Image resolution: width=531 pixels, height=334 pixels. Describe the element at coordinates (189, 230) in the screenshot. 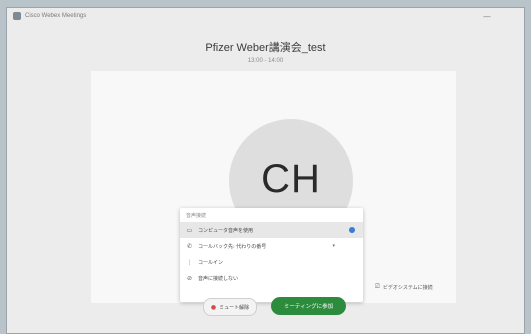

I see `computer-icon: ▭` at that location.